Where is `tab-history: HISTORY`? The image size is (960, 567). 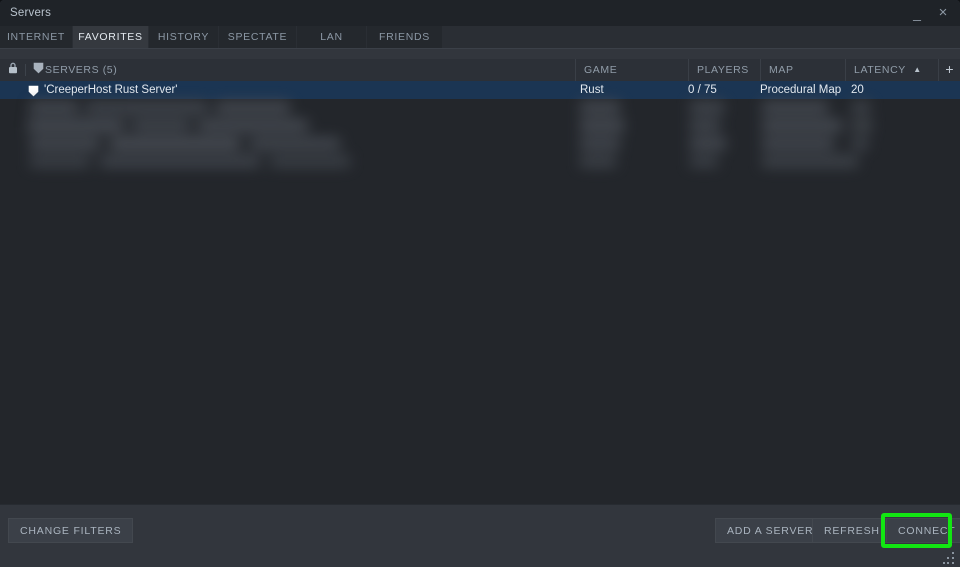 tab-history: HISTORY is located at coordinates (184, 37).